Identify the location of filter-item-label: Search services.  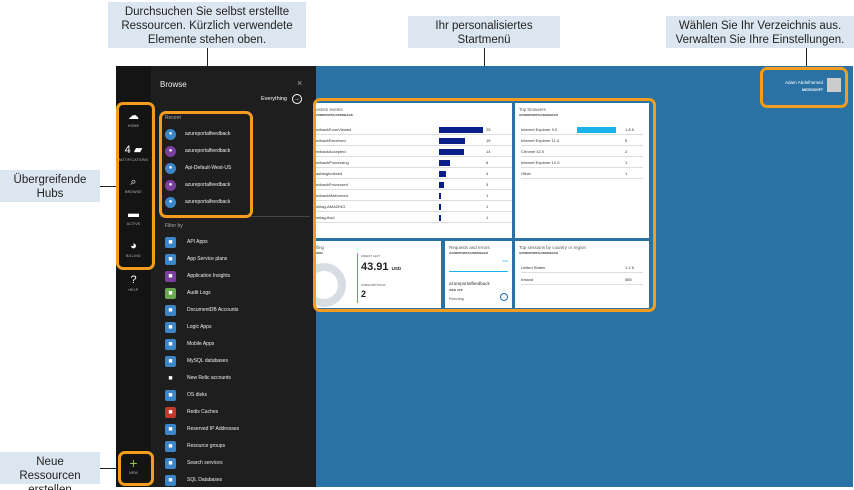
(205, 463).